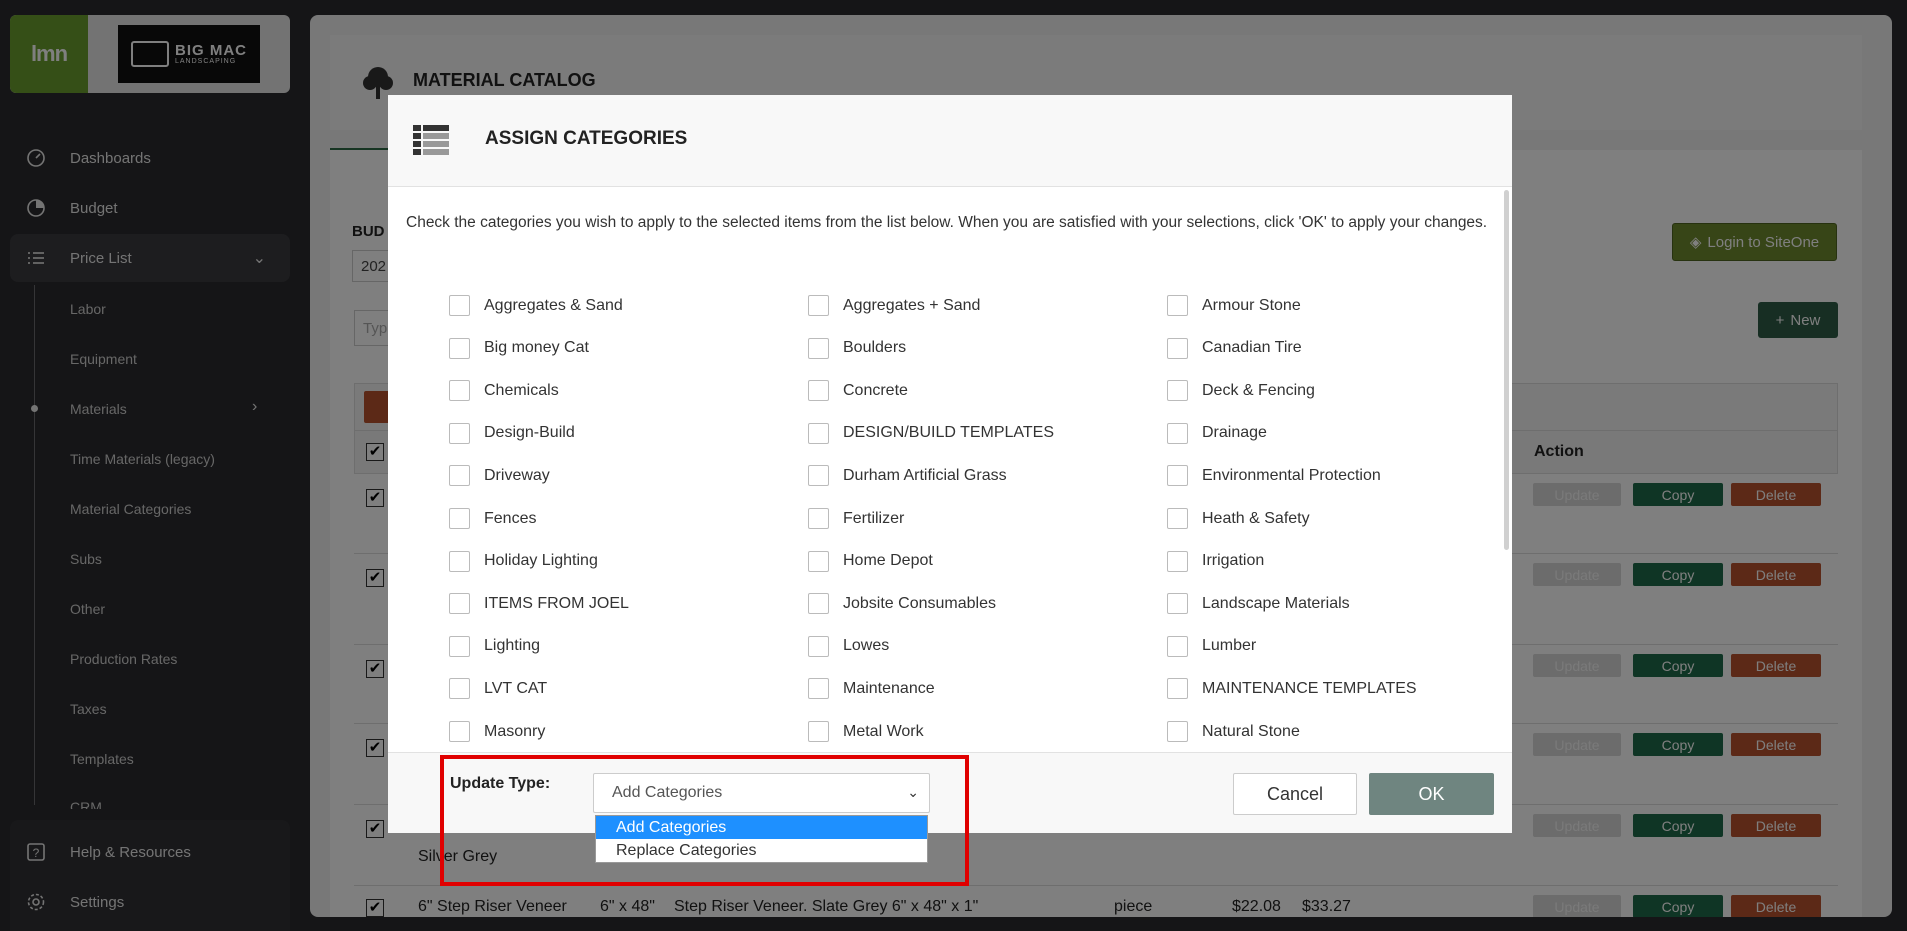  What do you see at coordinates (949, 433) in the screenshot?
I see `category-label: DESIGN/BUILD TEMPLATES` at bounding box center [949, 433].